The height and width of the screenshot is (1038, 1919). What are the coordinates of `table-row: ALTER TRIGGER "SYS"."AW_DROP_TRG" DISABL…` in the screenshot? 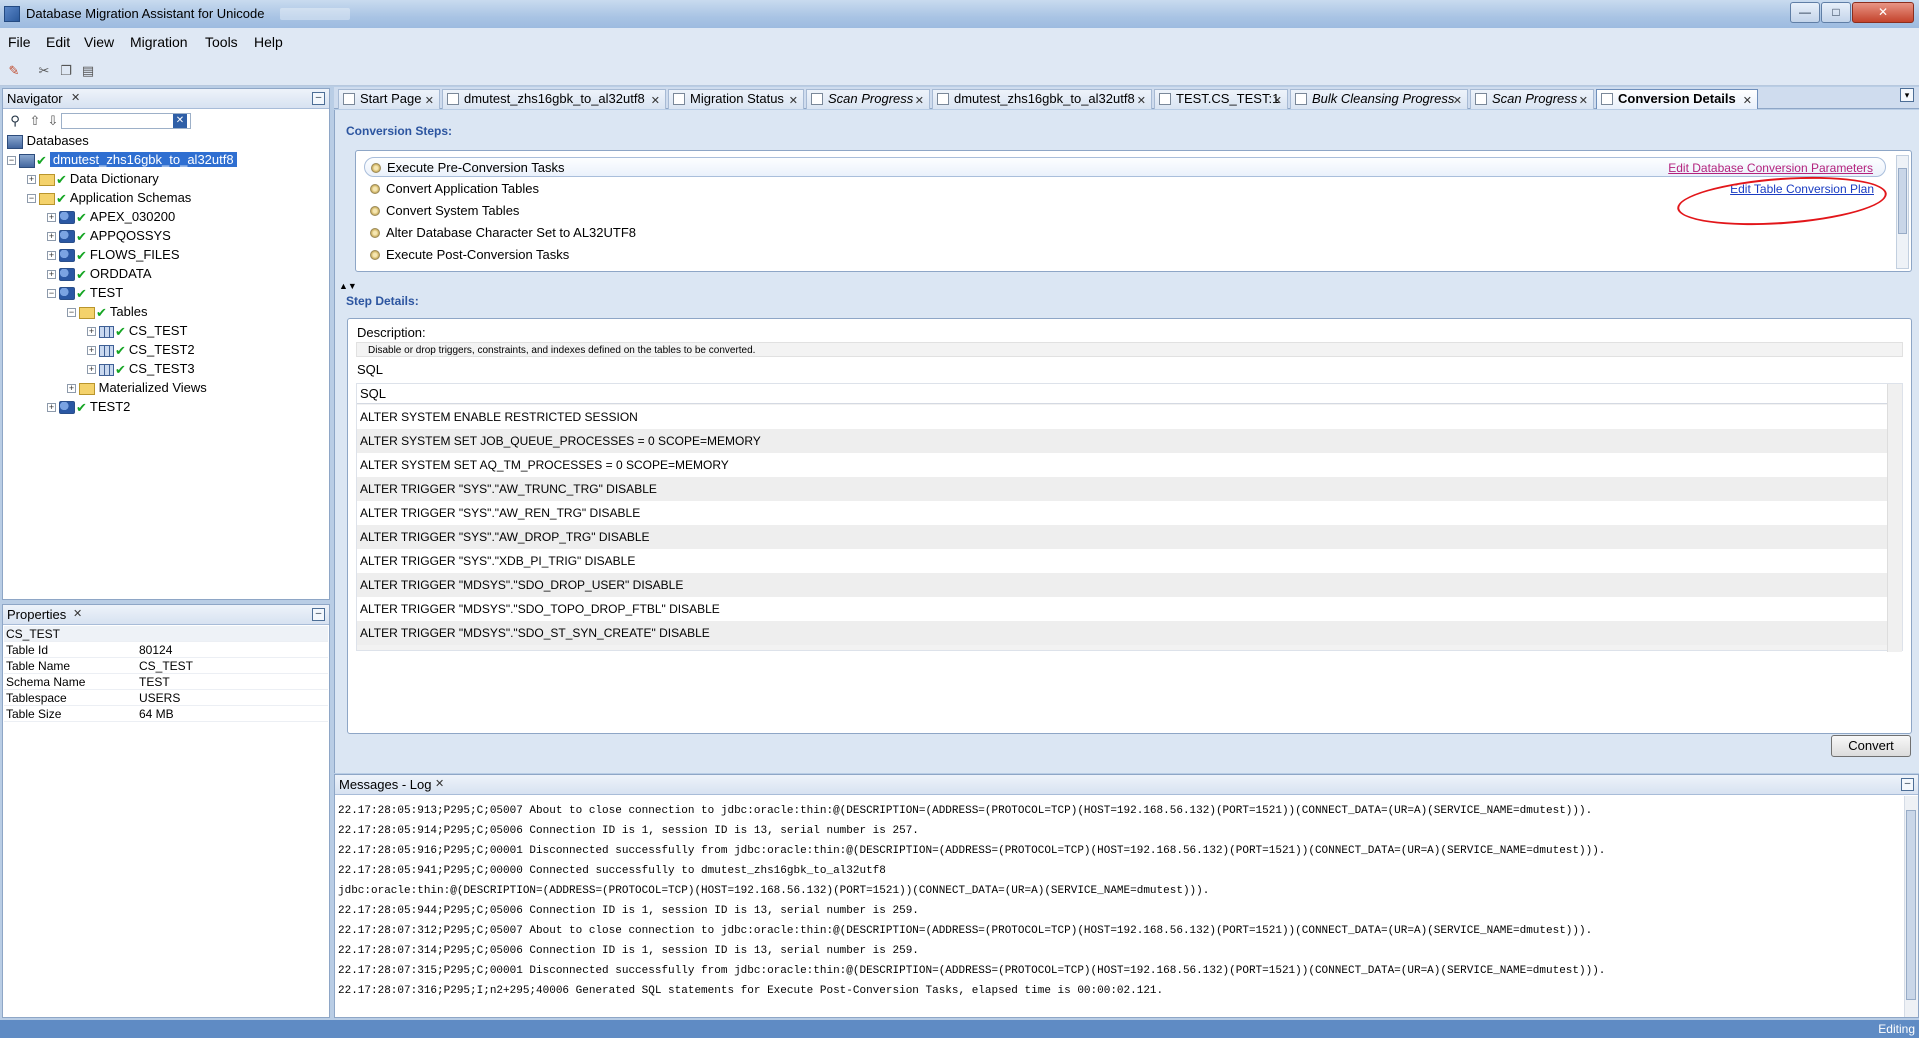 It's located at (1122, 537).